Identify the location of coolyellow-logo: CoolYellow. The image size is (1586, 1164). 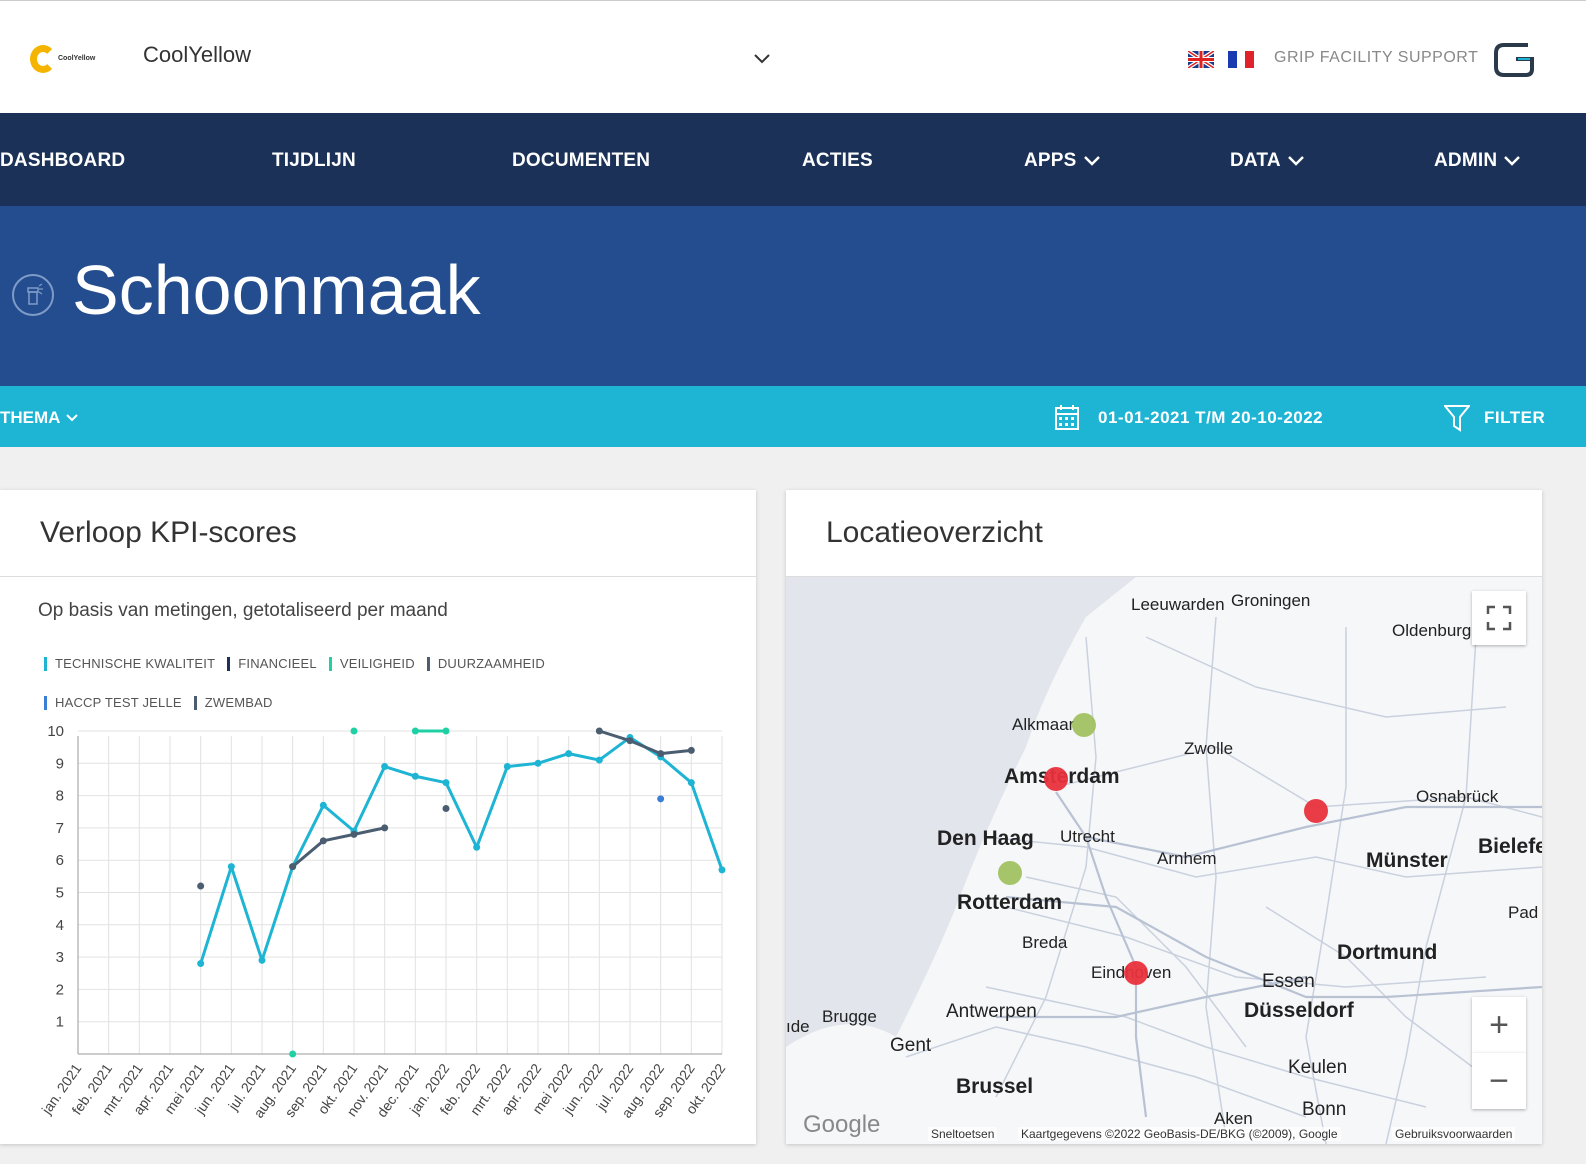
(71, 60).